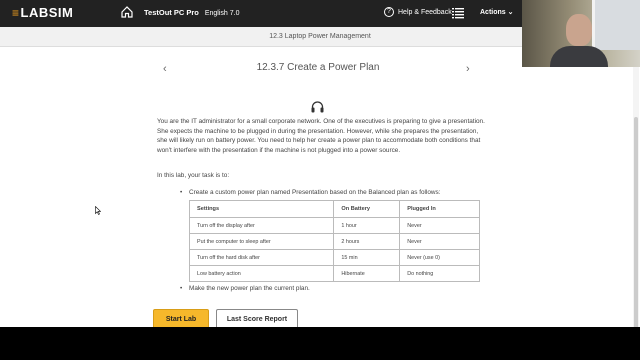  Describe the element at coordinates (425, 12) in the screenshot. I see `help-label: Help & Feedback` at that location.